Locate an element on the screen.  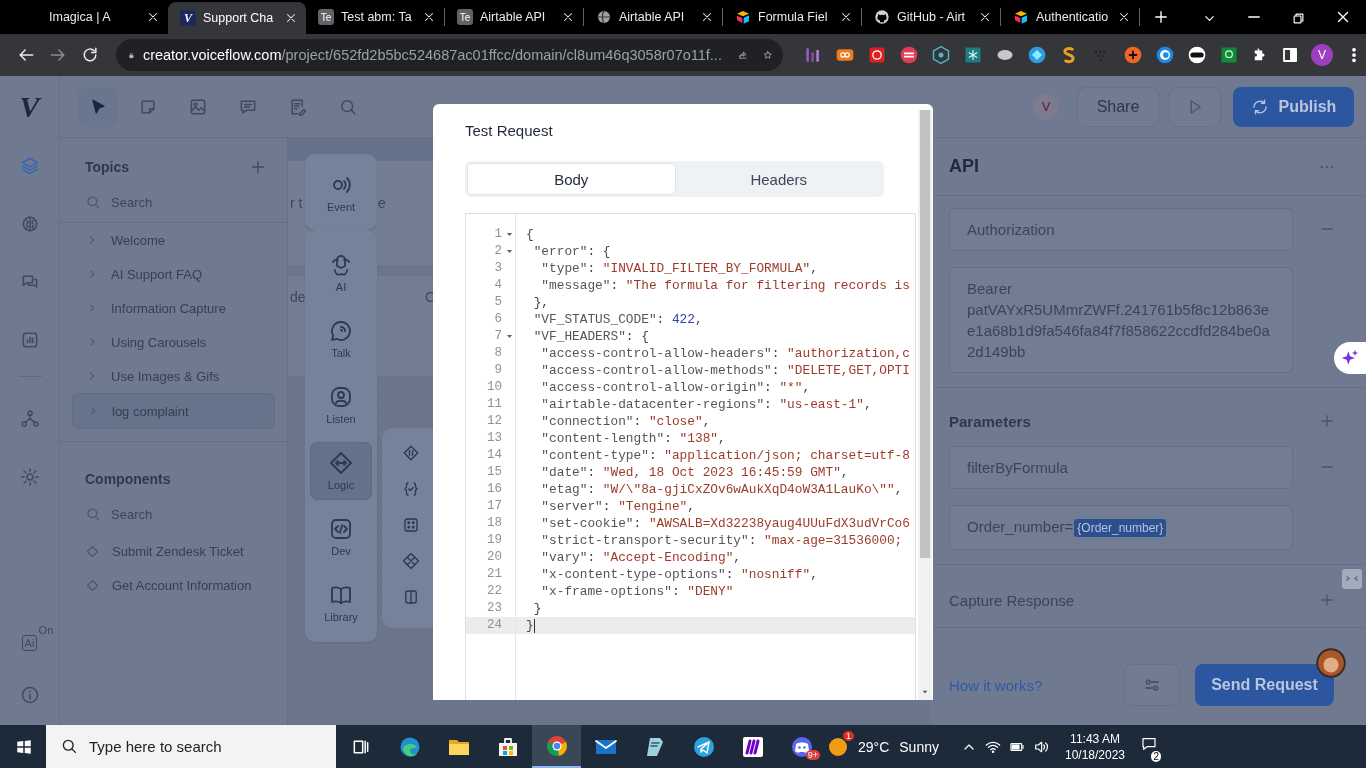
bug-icon is located at coordinates (973, 55).